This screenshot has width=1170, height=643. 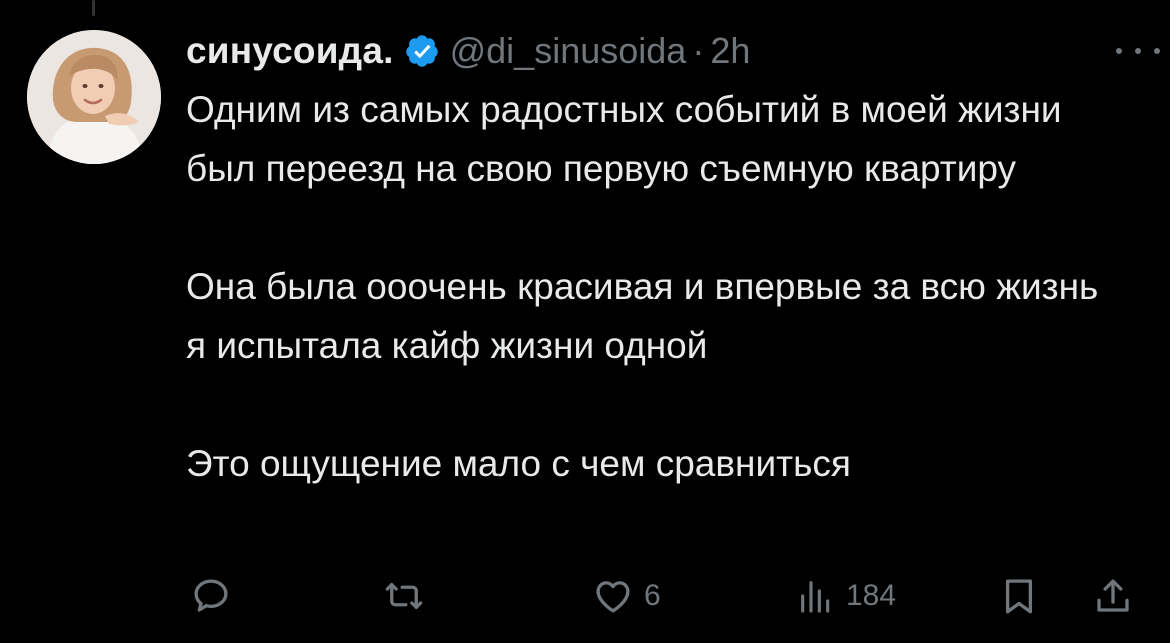 I want to click on bookmark-button, so click(x=1019, y=596).